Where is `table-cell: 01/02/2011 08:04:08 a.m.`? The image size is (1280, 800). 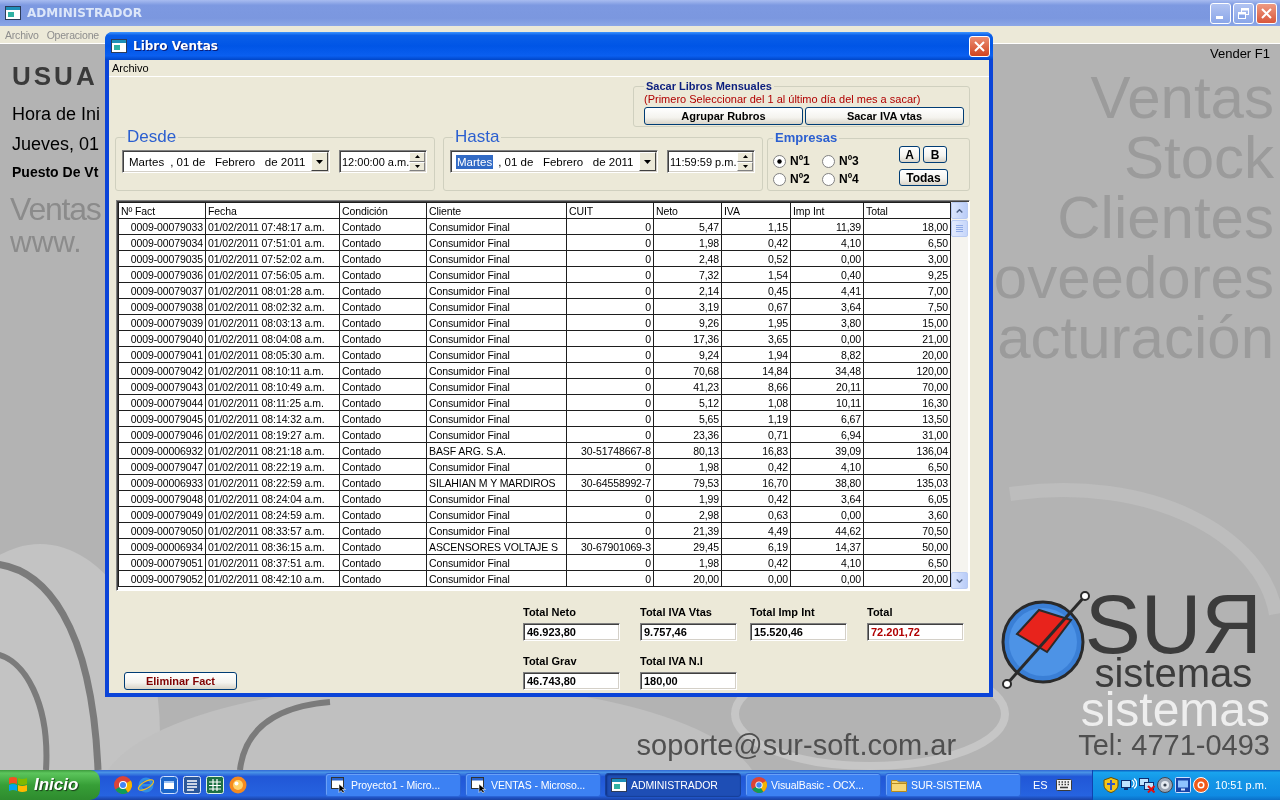 table-cell: 01/02/2011 08:04:08 a.m. is located at coordinates (272, 338).